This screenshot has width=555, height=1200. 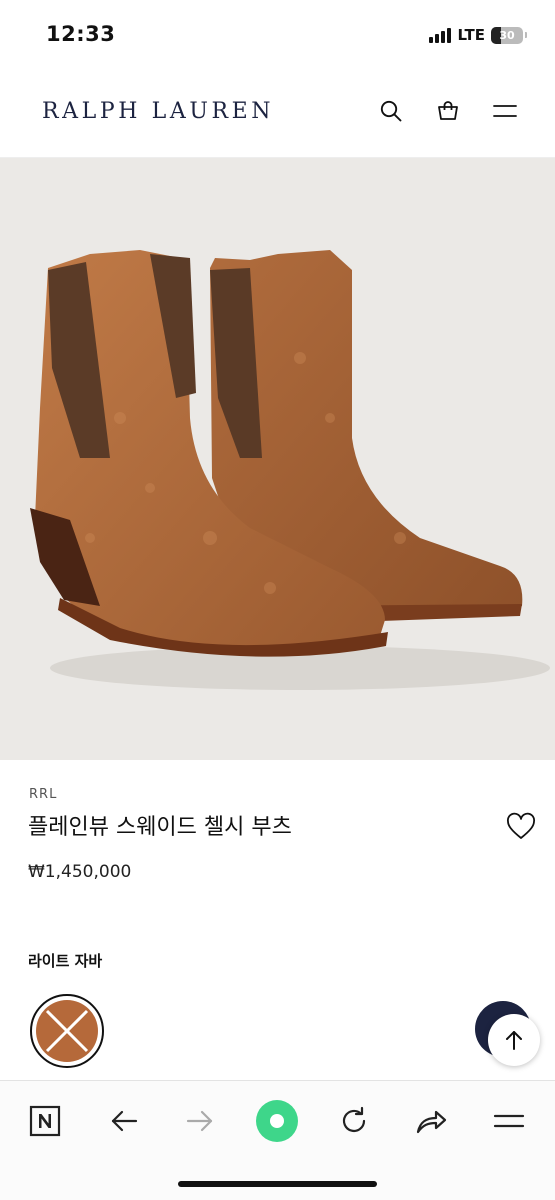 What do you see at coordinates (521, 827) in the screenshot?
I see `heart-icon` at bounding box center [521, 827].